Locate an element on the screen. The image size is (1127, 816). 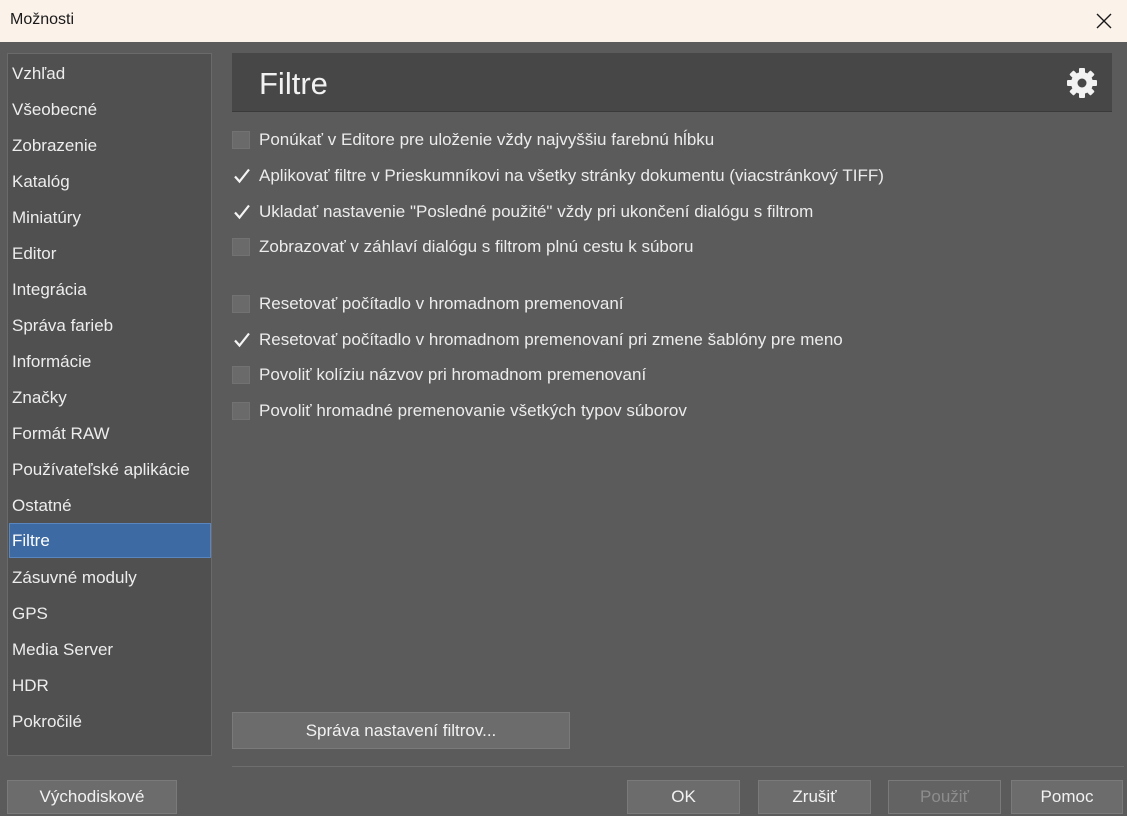
defaults-button: Východiskové is located at coordinates (92, 797).